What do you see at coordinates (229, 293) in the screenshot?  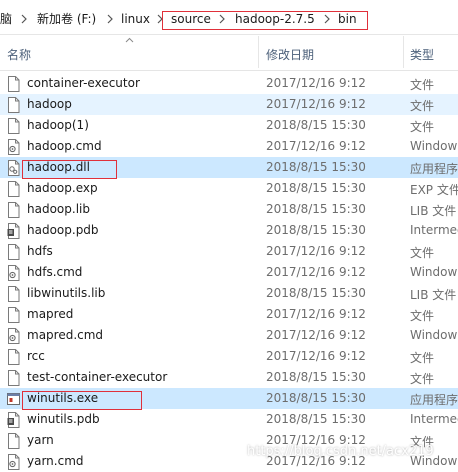 I see `file-row: libwinutils.lib 2018/8/15 15:30 LIB 文件` at bounding box center [229, 293].